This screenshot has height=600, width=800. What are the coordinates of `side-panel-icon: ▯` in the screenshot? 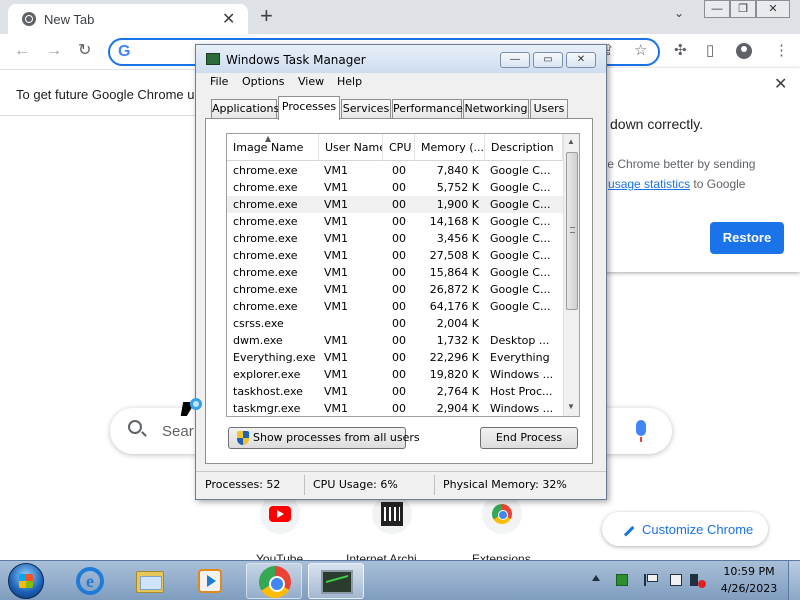 It's located at (710, 51).